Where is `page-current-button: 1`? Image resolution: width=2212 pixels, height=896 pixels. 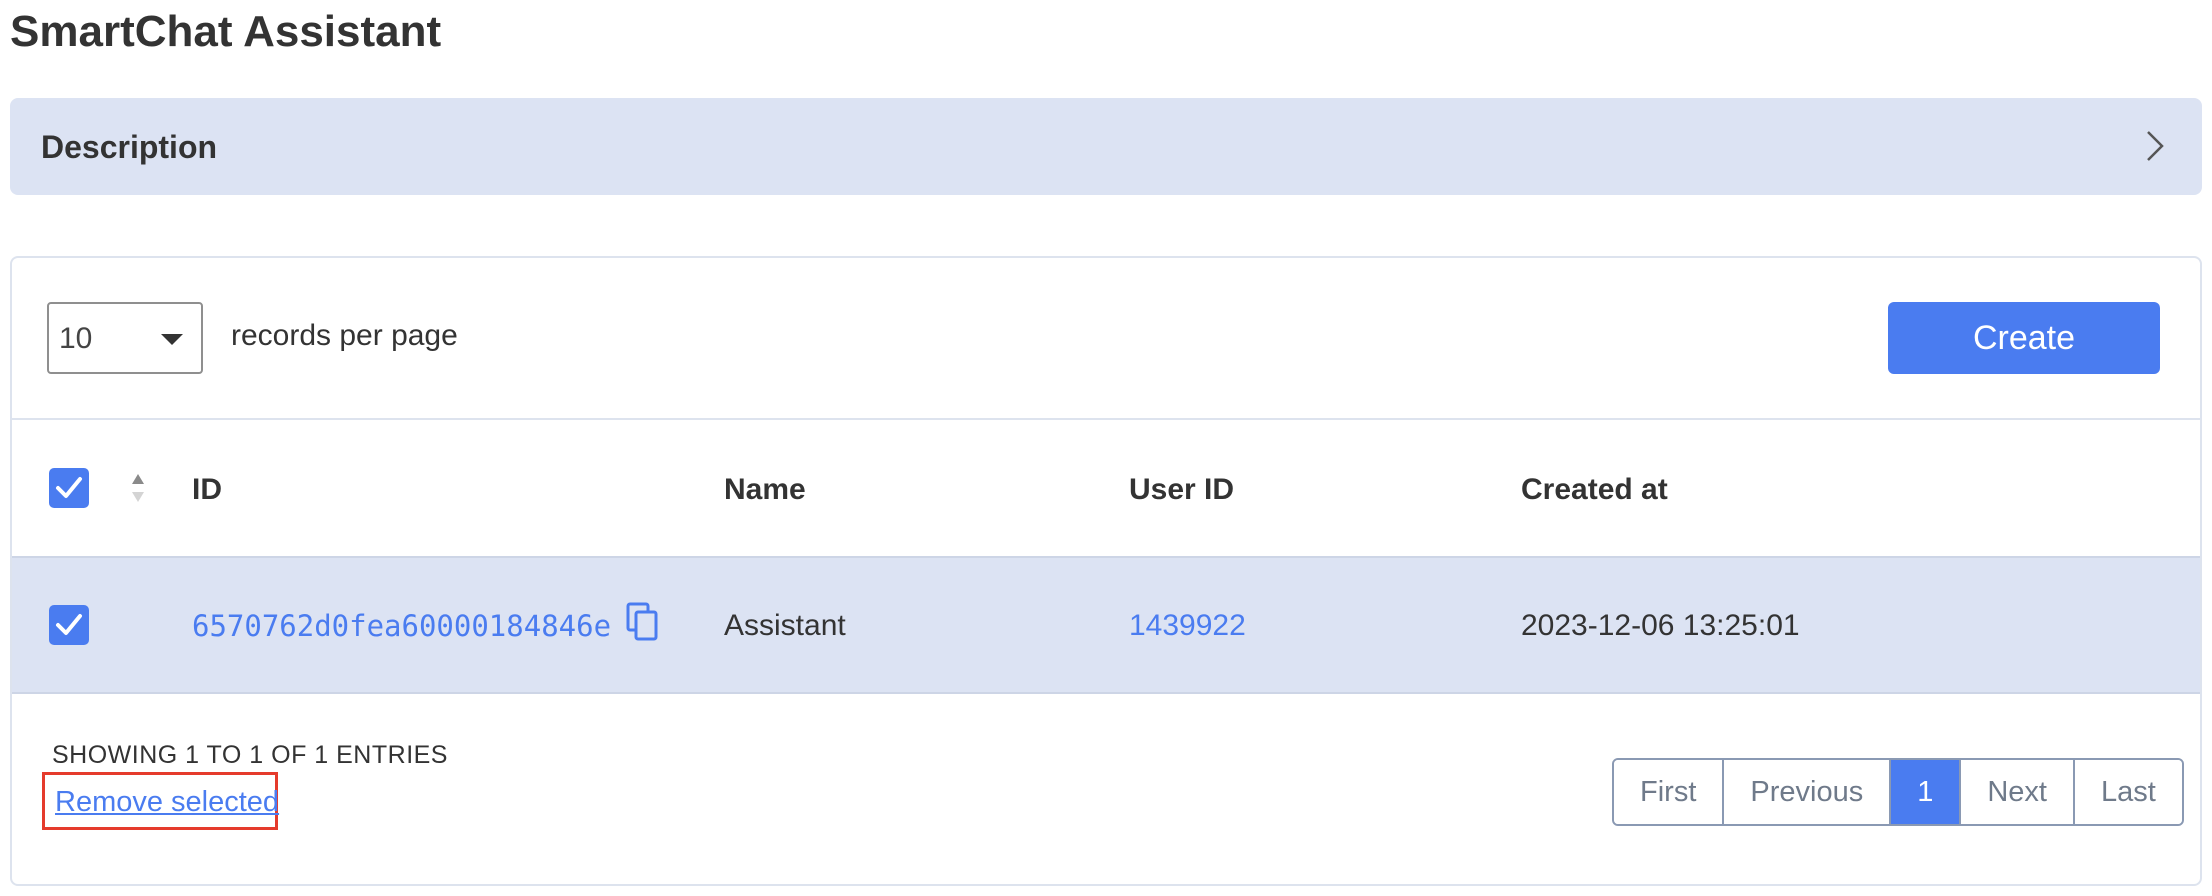 page-current-button: 1 is located at coordinates (1926, 792).